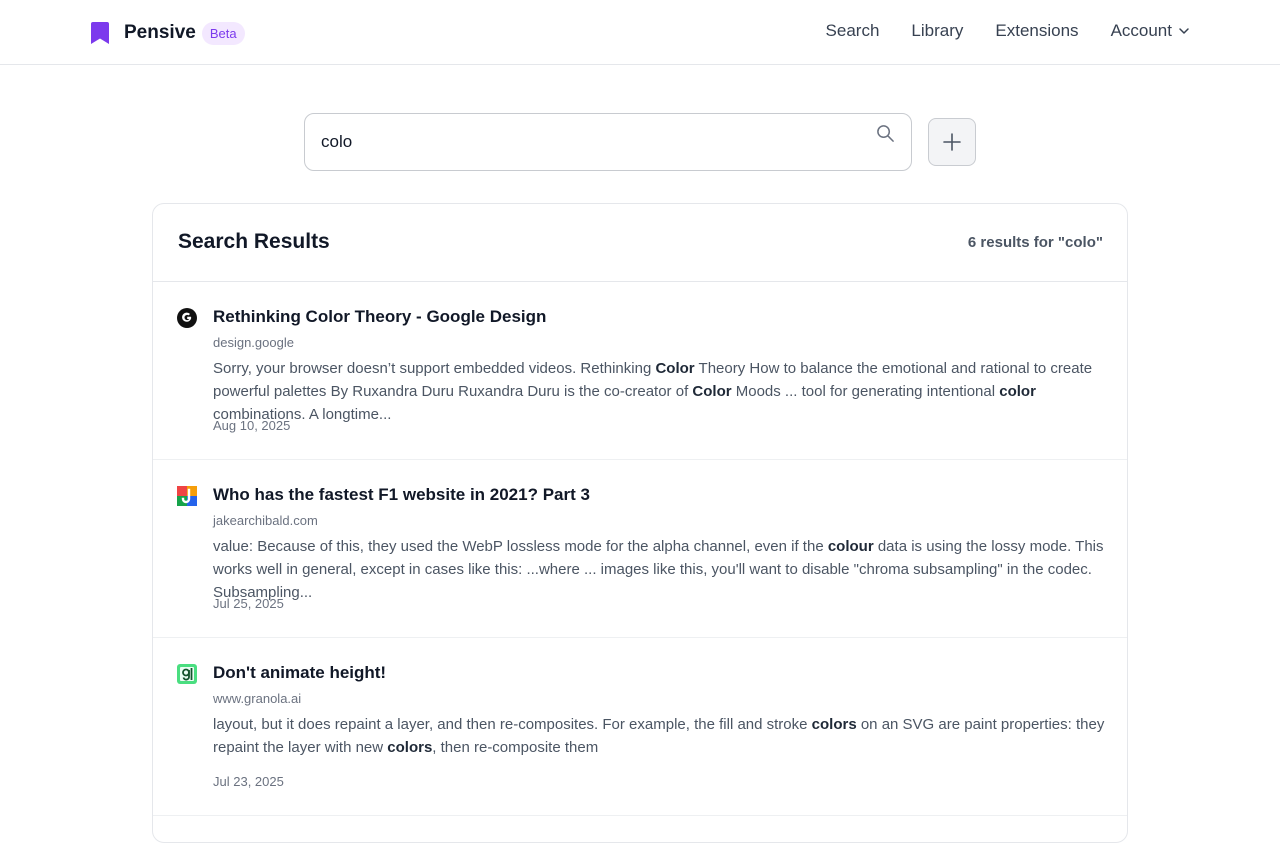 The image size is (1280, 843). Describe the element at coordinates (160, 32) in the screenshot. I see `brand-name: Pensive` at that location.